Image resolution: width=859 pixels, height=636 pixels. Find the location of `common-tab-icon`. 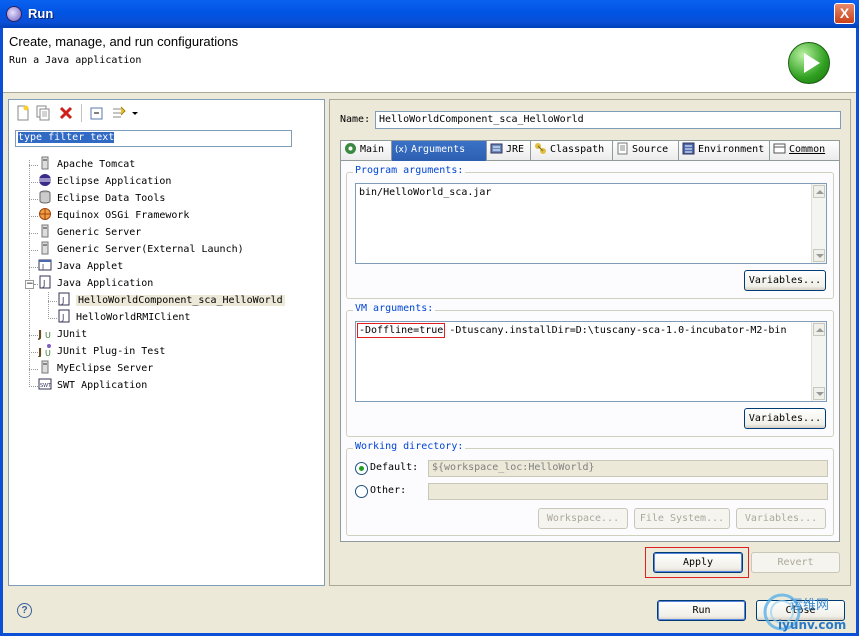

common-tab-icon is located at coordinates (779, 148).